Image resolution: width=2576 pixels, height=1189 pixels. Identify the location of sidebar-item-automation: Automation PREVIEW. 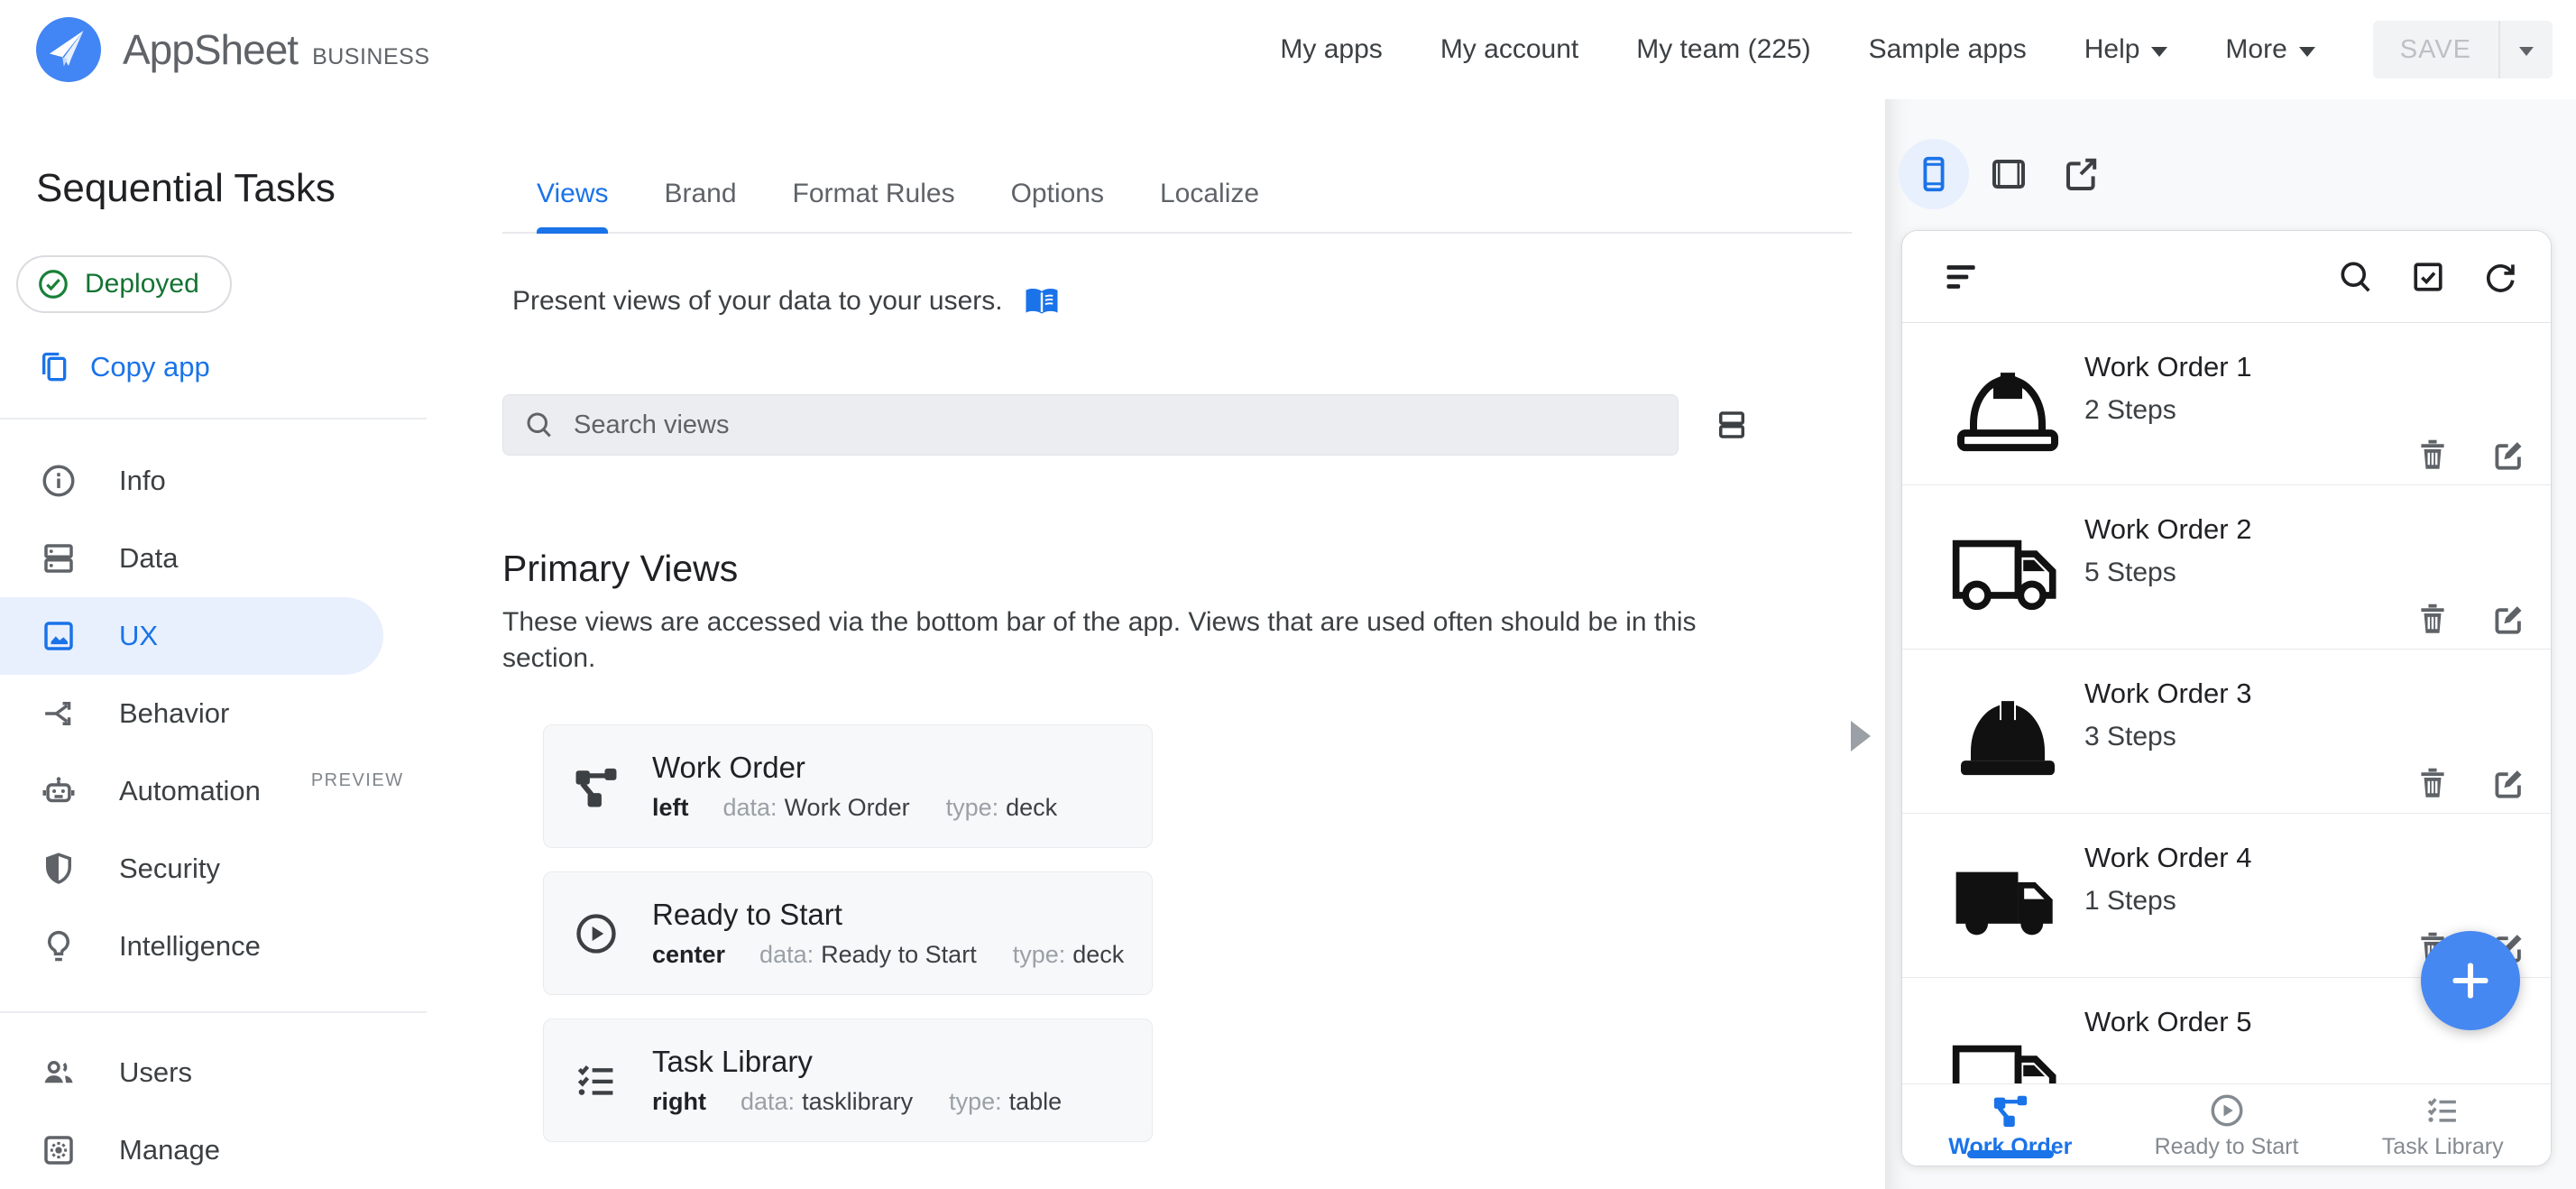
(201, 791).